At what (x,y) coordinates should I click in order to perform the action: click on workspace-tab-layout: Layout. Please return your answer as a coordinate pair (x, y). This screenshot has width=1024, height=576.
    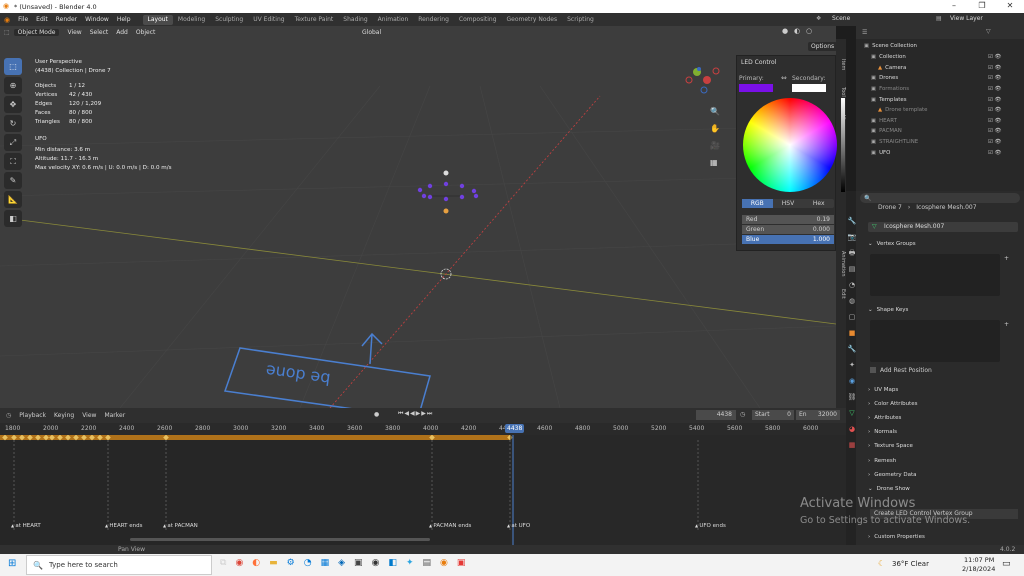
    Looking at the image, I should click on (157, 19).